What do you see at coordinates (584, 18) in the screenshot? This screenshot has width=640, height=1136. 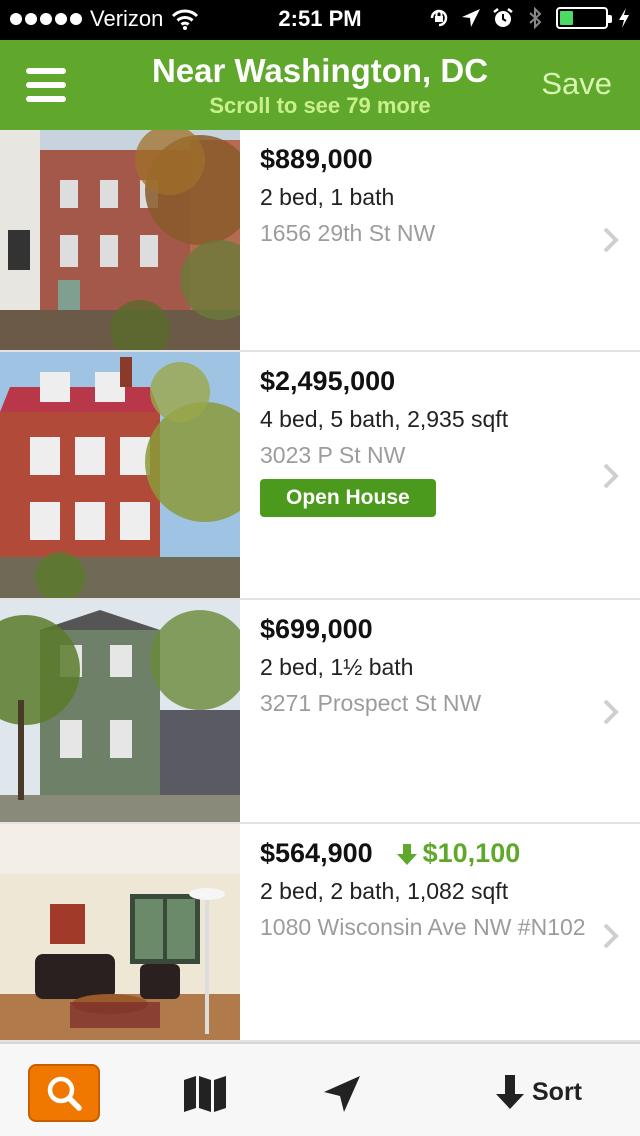 I see `battery-icon` at bounding box center [584, 18].